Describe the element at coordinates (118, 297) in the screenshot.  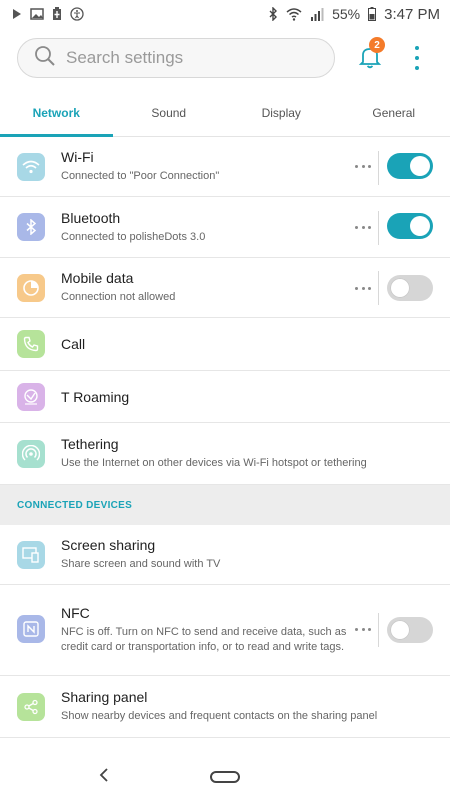
I see `mobile-data-subtitle: Connection not allowed` at that location.